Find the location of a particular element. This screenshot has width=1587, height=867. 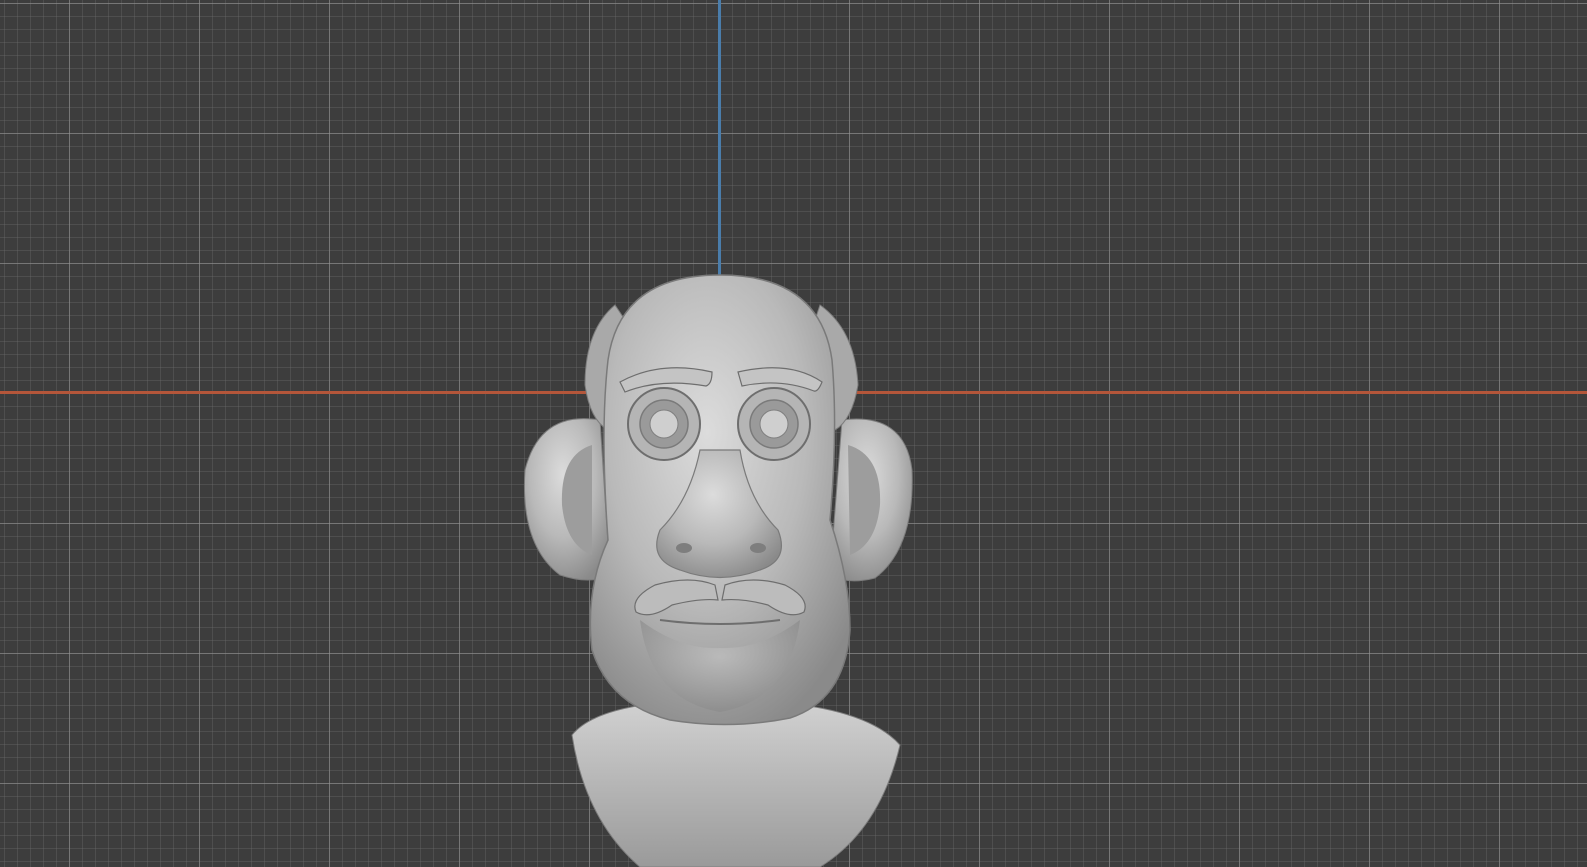

right-nostril is located at coordinates (758, 548).